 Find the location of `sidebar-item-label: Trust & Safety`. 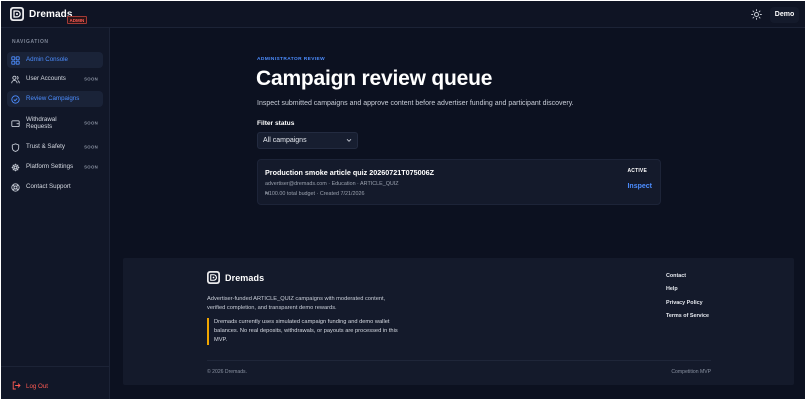

sidebar-item-label: Trust & Safety is located at coordinates (45, 147).